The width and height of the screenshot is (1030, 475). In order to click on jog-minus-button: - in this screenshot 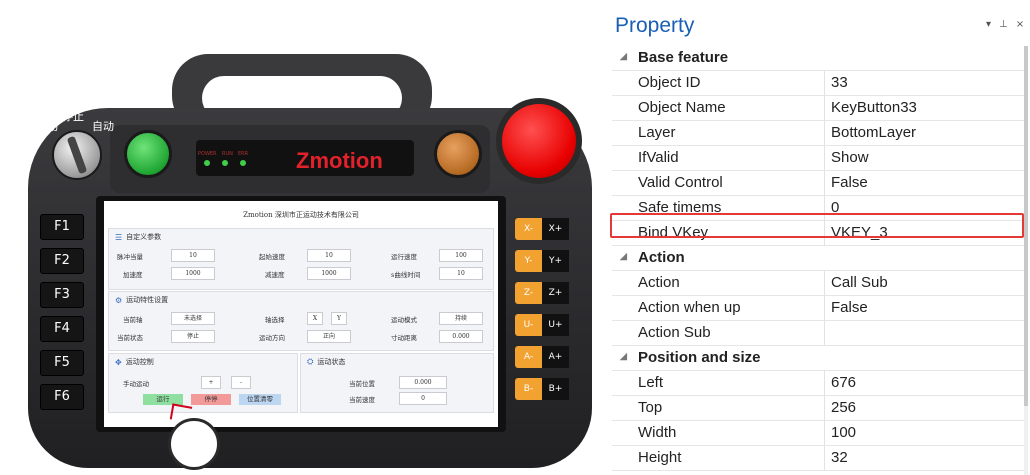, I will do `click(241, 382)`.